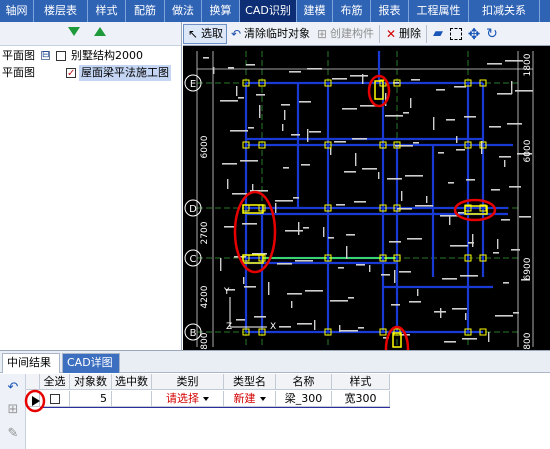 The width and height of the screenshot is (550, 449). I want to click on select-button: ↖ 选取, so click(205, 33).